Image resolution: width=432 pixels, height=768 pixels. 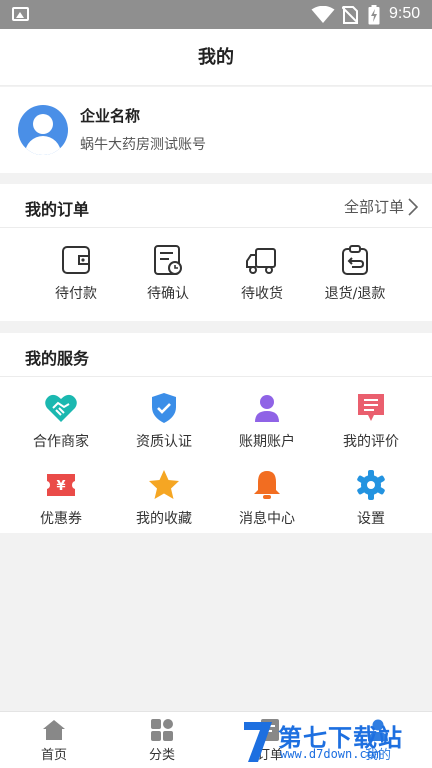 What do you see at coordinates (267, 485) in the screenshot?
I see `bell-icon` at bounding box center [267, 485].